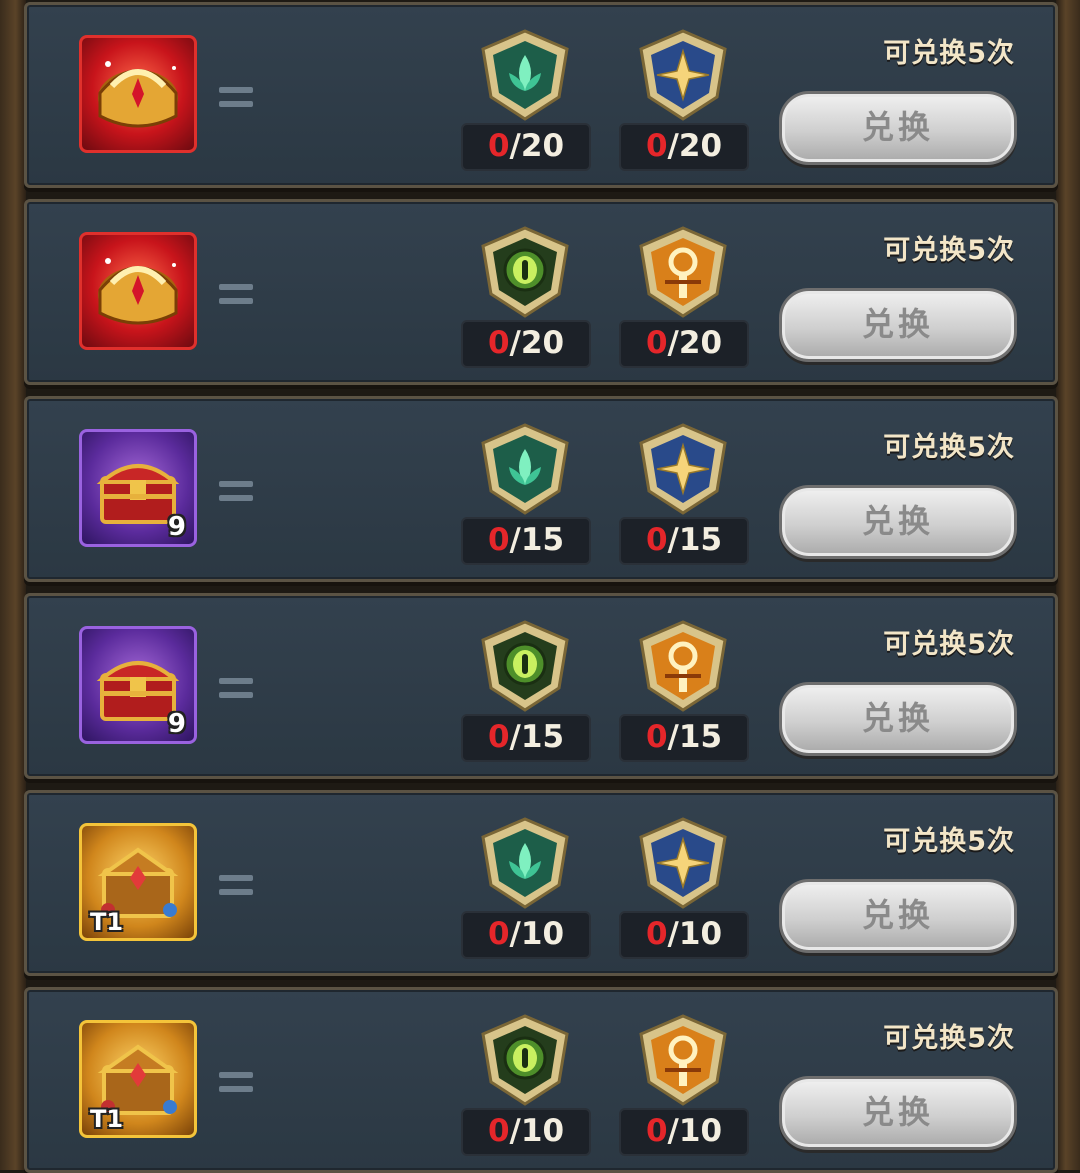  What do you see at coordinates (13, 585) in the screenshot?
I see `left-frame` at bounding box center [13, 585].